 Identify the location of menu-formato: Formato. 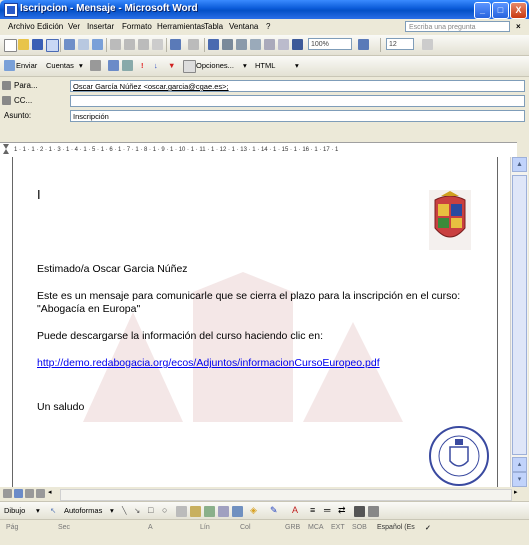
(137, 26).